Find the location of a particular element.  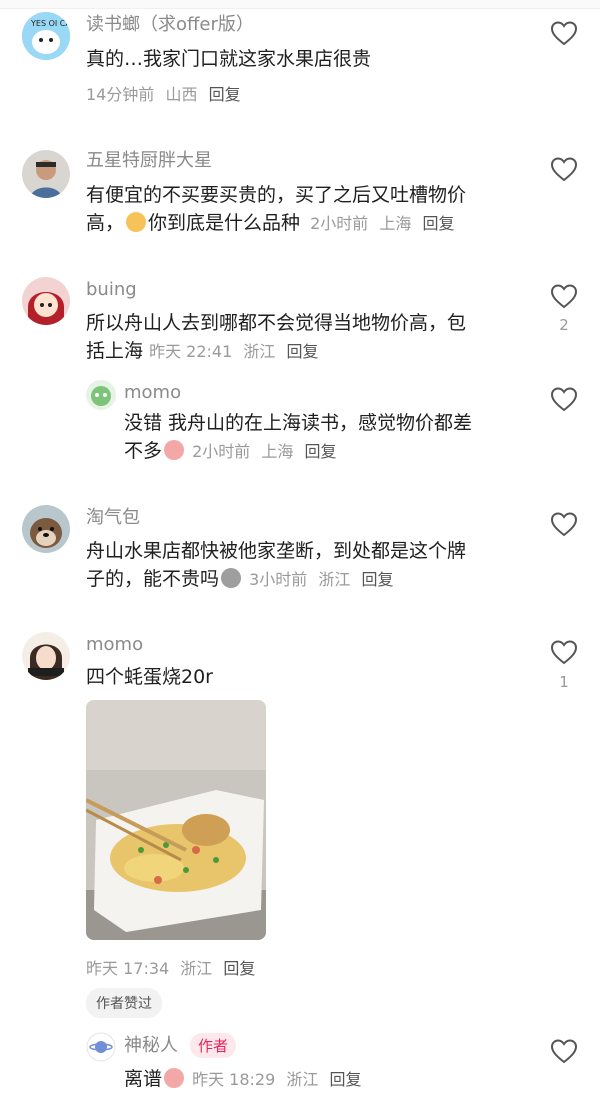

comment-text-part: 你到底是什么品种 is located at coordinates (224, 223).